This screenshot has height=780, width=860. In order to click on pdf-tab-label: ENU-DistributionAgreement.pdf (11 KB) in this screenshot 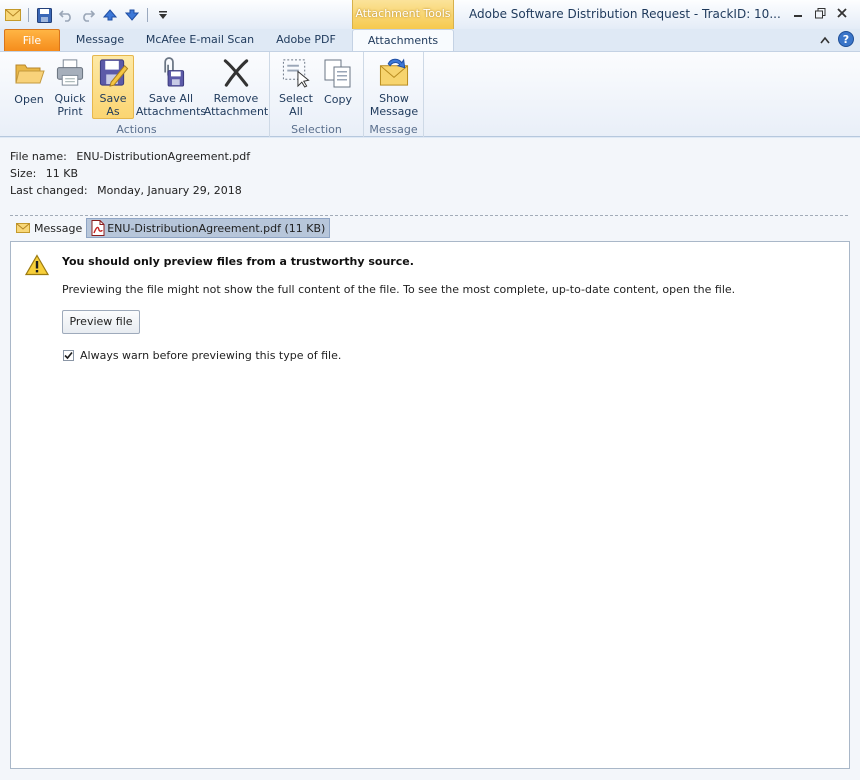, I will do `click(216, 228)`.